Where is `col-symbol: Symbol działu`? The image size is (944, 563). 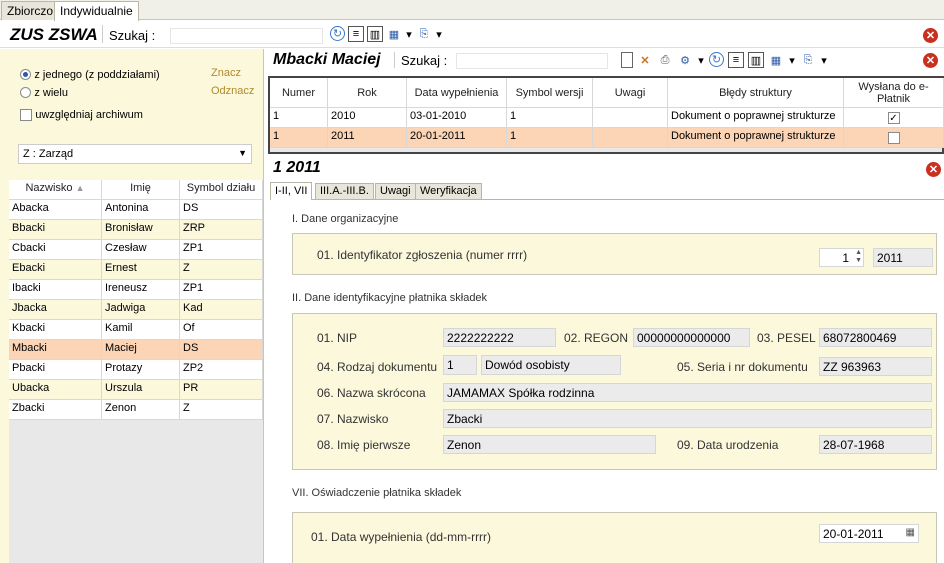
col-symbol: Symbol działu is located at coordinates (221, 190).